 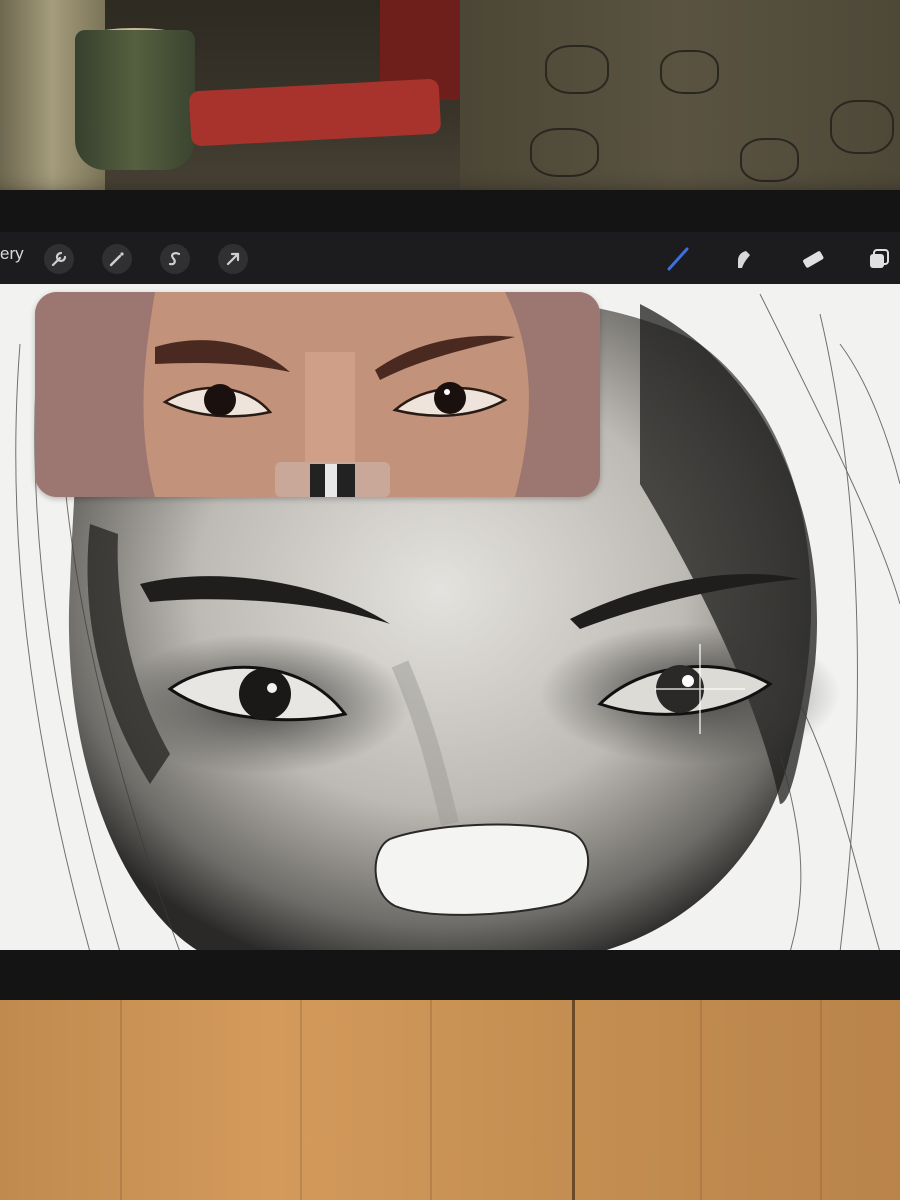 What do you see at coordinates (315, 112) in the screenshot?
I see `background-red-case` at bounding box center [315, 112].